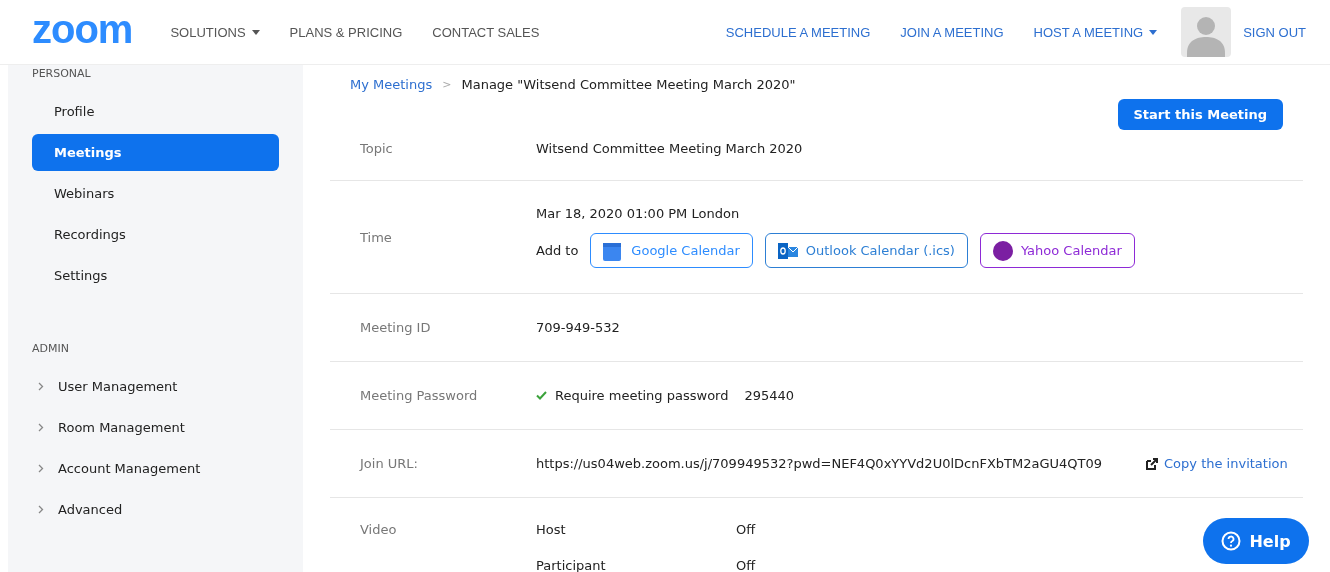 This screenshot has height=572, width=1330. I want to click on field-label: Meeting Password, so click(419, 395).